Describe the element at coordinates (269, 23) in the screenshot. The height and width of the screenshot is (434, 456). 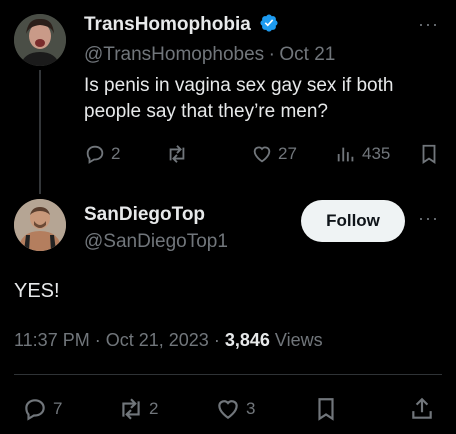
I see `verified-badge-icon` at that location.